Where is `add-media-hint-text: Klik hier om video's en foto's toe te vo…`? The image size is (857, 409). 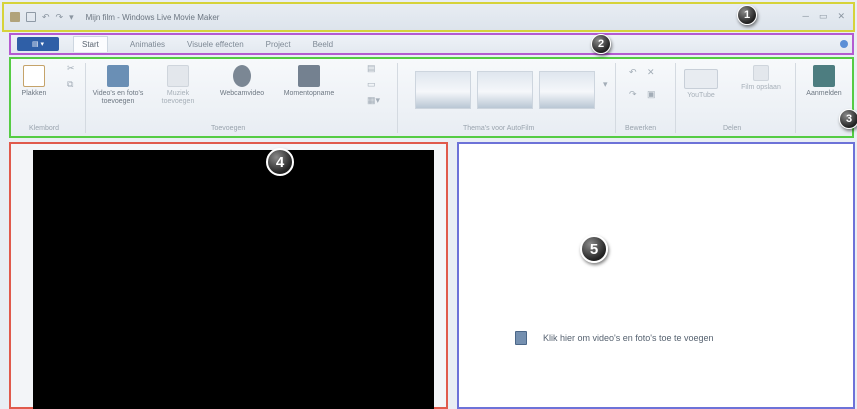 add-media-hint-text: Klik hier om video's en foto's toe te vo… is located at coordinates (628, 338).